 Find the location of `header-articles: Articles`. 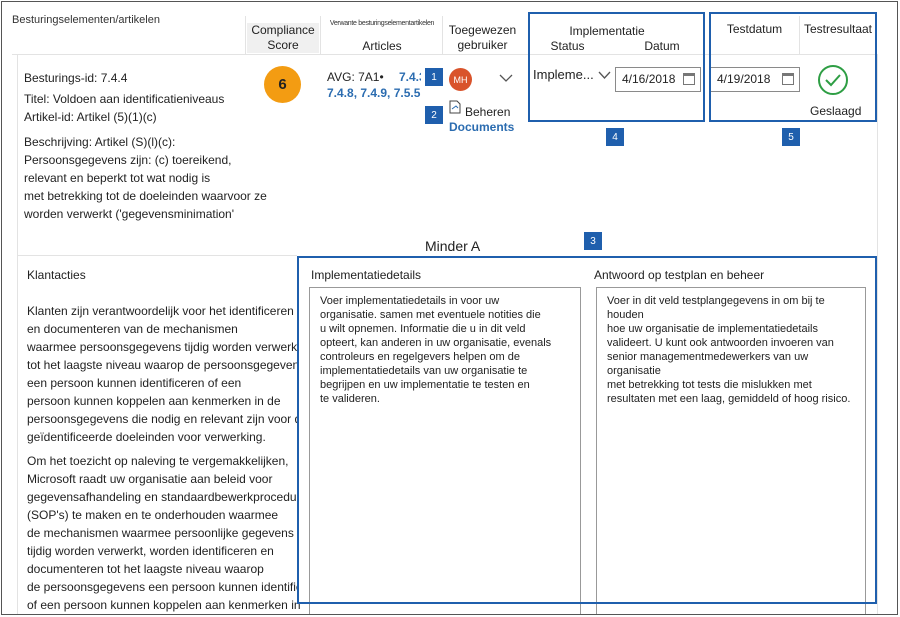

header-articles: Articles is located at coordinates (382, 46).